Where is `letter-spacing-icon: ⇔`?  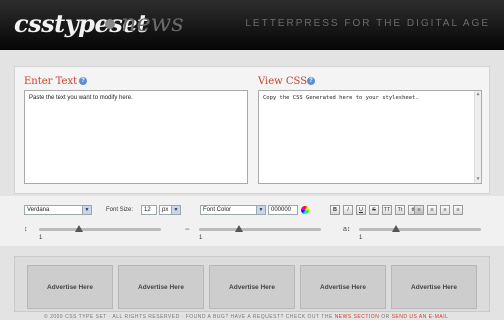
letter-spacing-icon: ⇔ is located at coordinates (187, 229).